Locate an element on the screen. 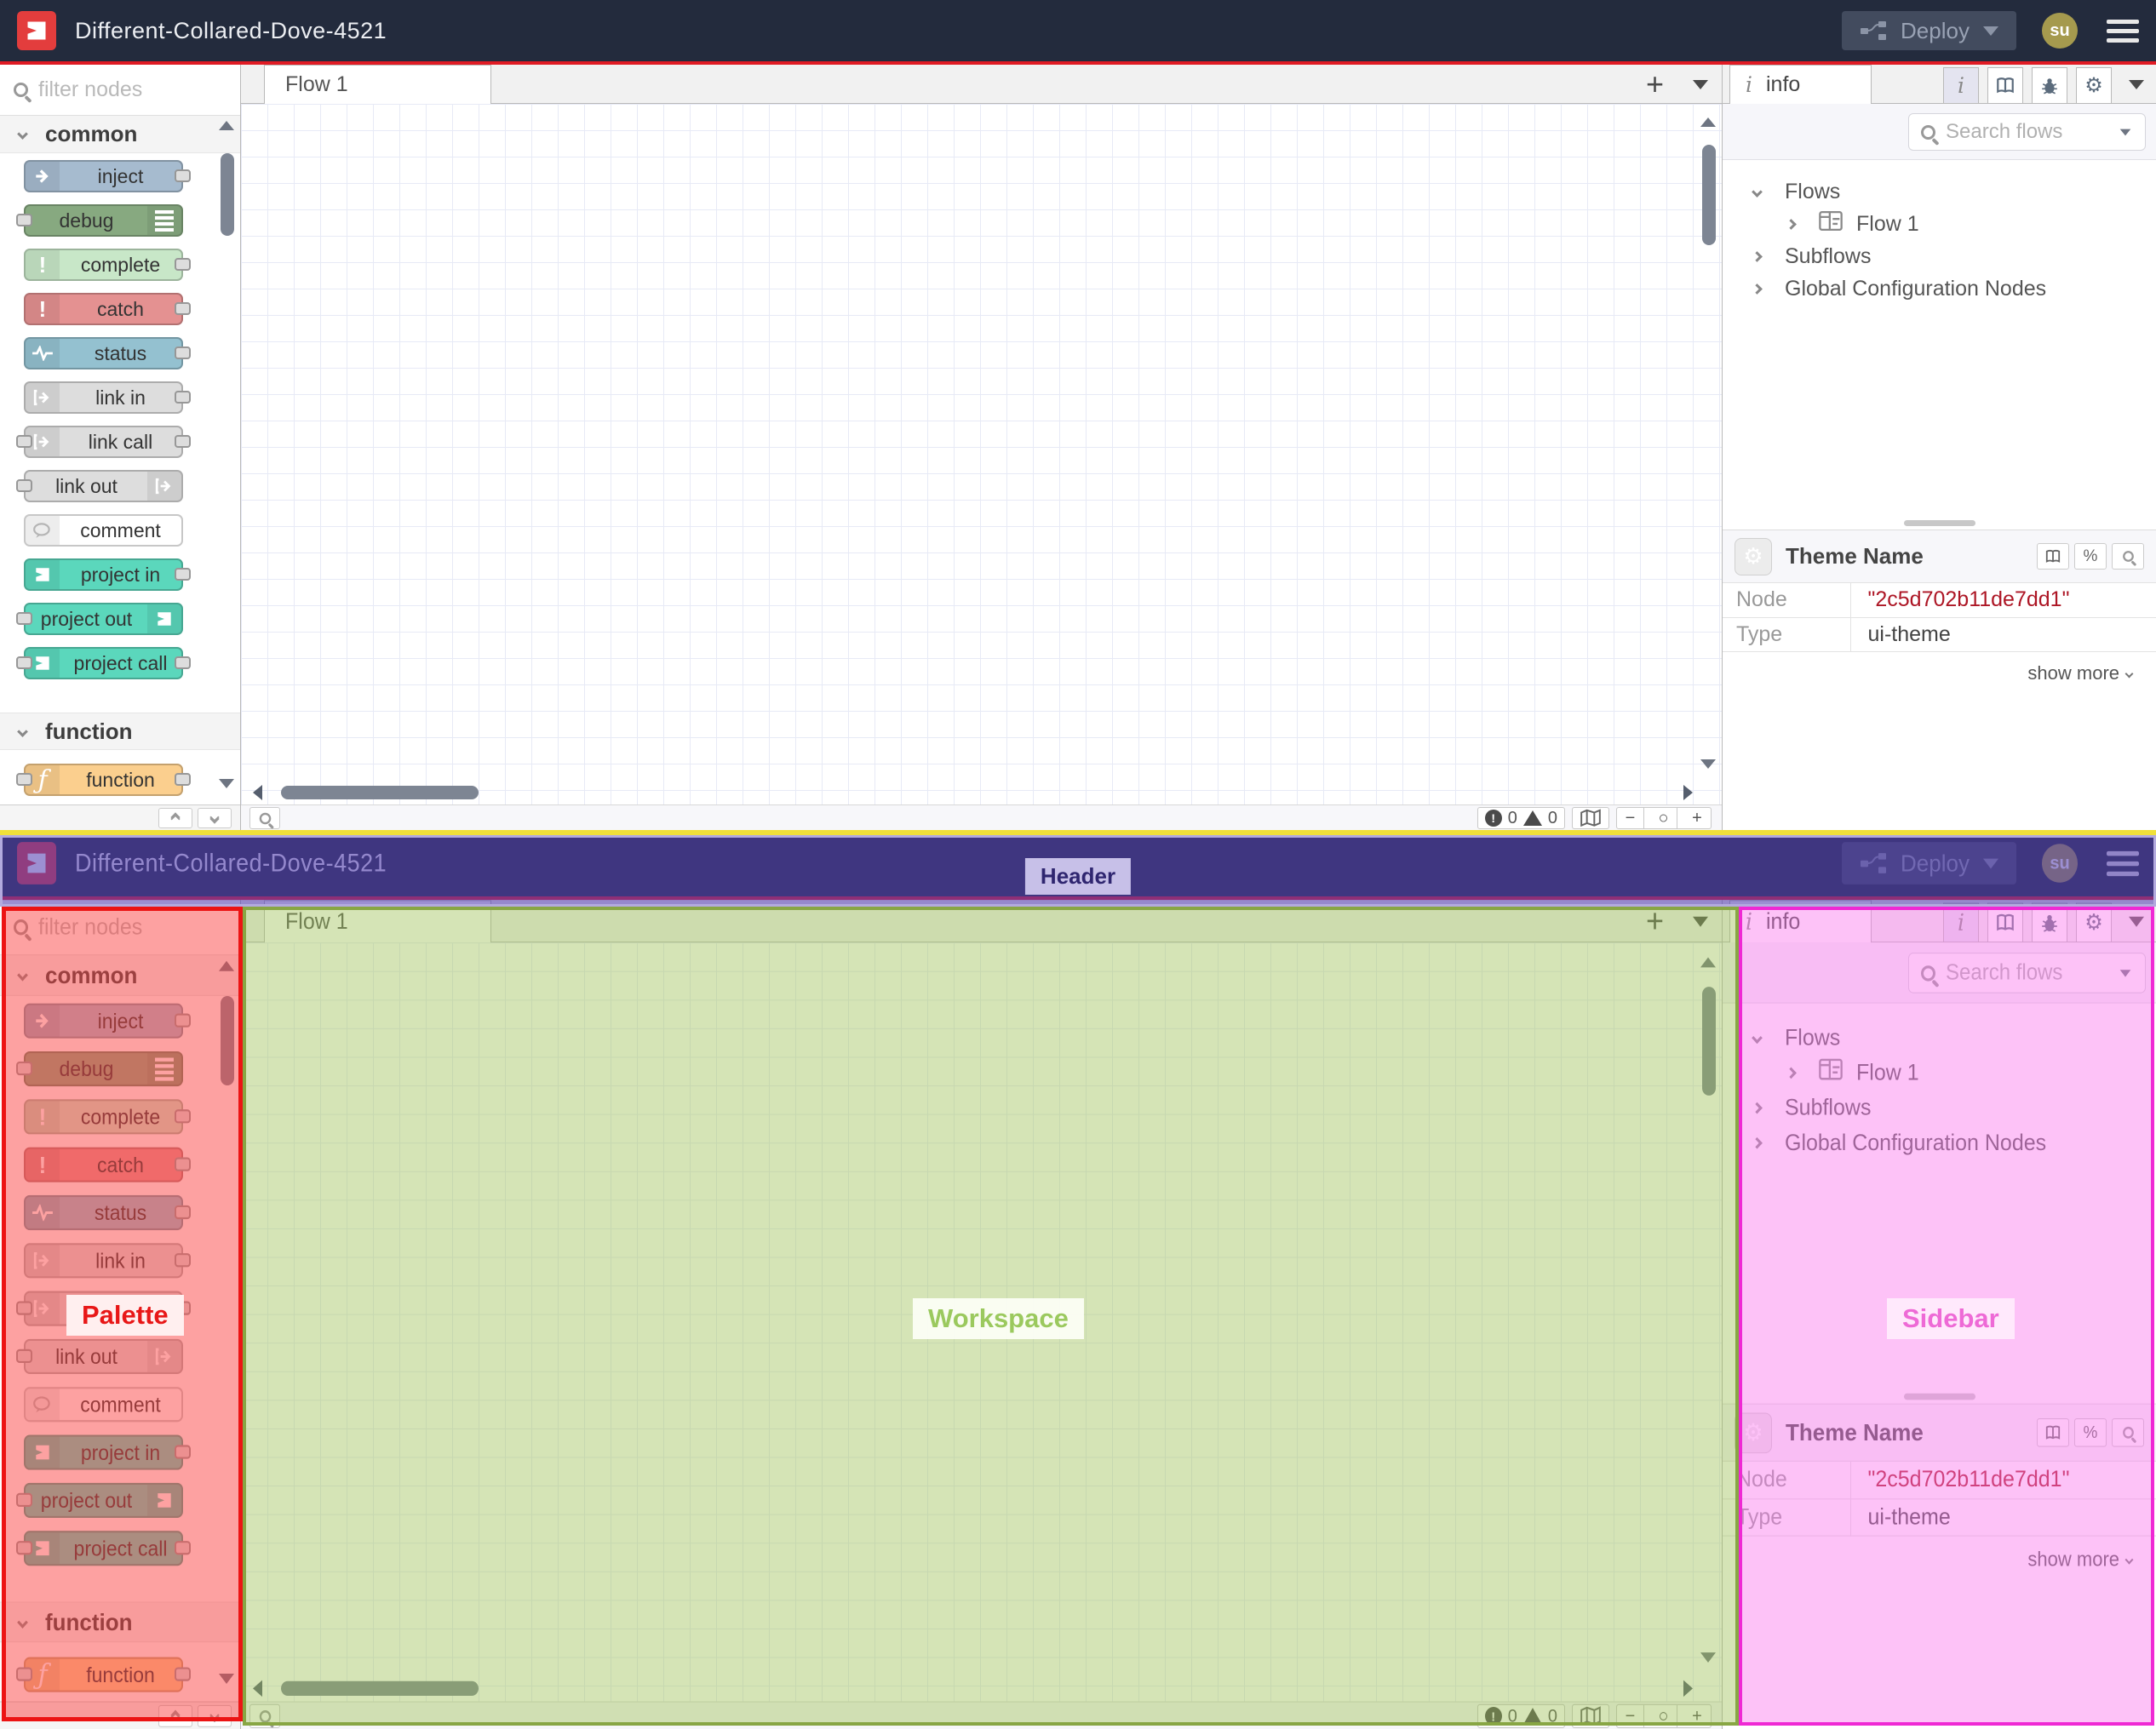 This screenshot has width=2156, height=1729. notification-counts: ! 0 0 is located at coordinates (1521, 1715).